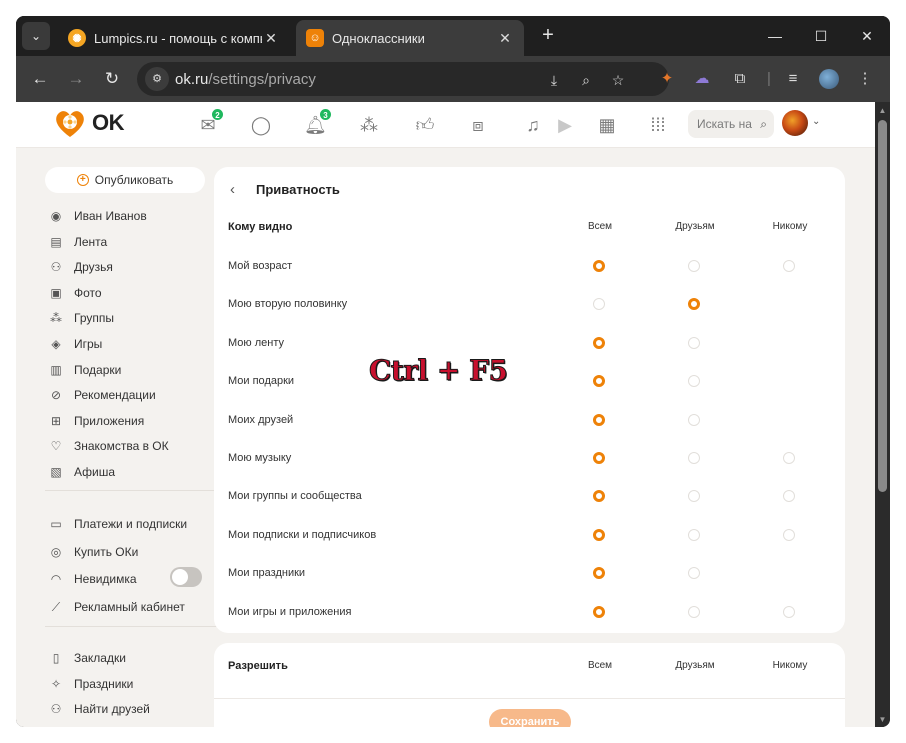 Image resolution: width=906 pixels, height=743 pixels. What do you see at coordinates (76, 79) in the screenshot?
I see `forward-arrow-icon: →` at bounding box center [76, 79].